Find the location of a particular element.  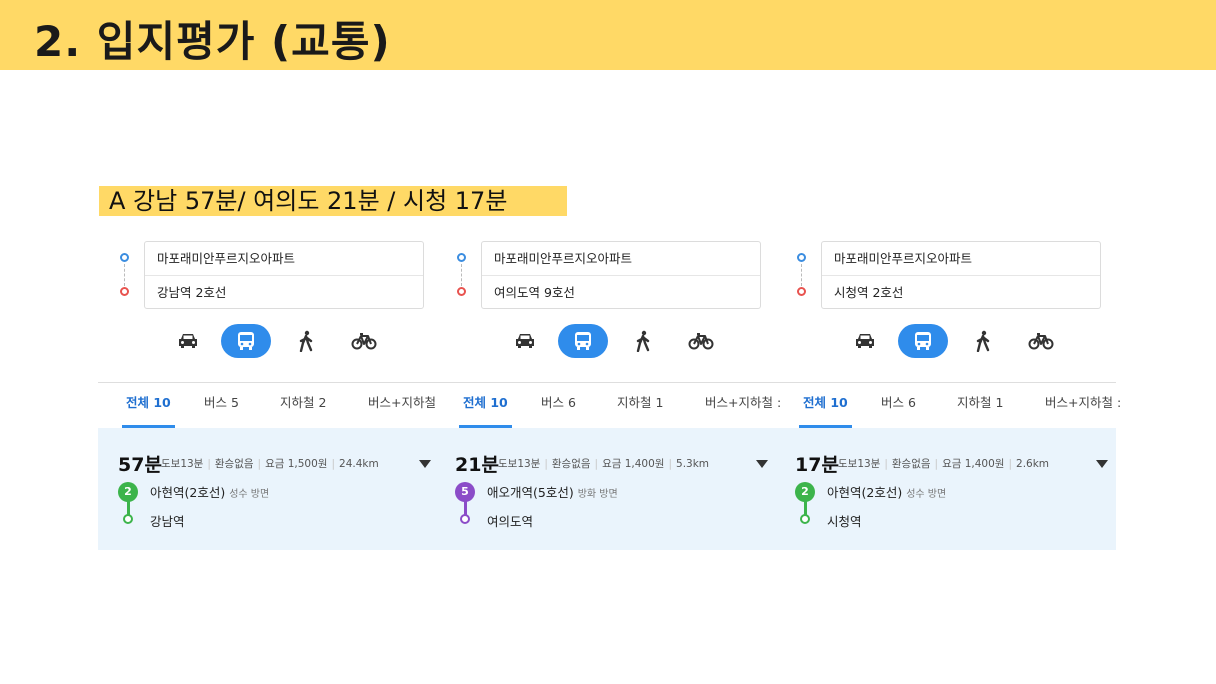

tab-bus: 버스 5 is located at coordinates (221, 406).